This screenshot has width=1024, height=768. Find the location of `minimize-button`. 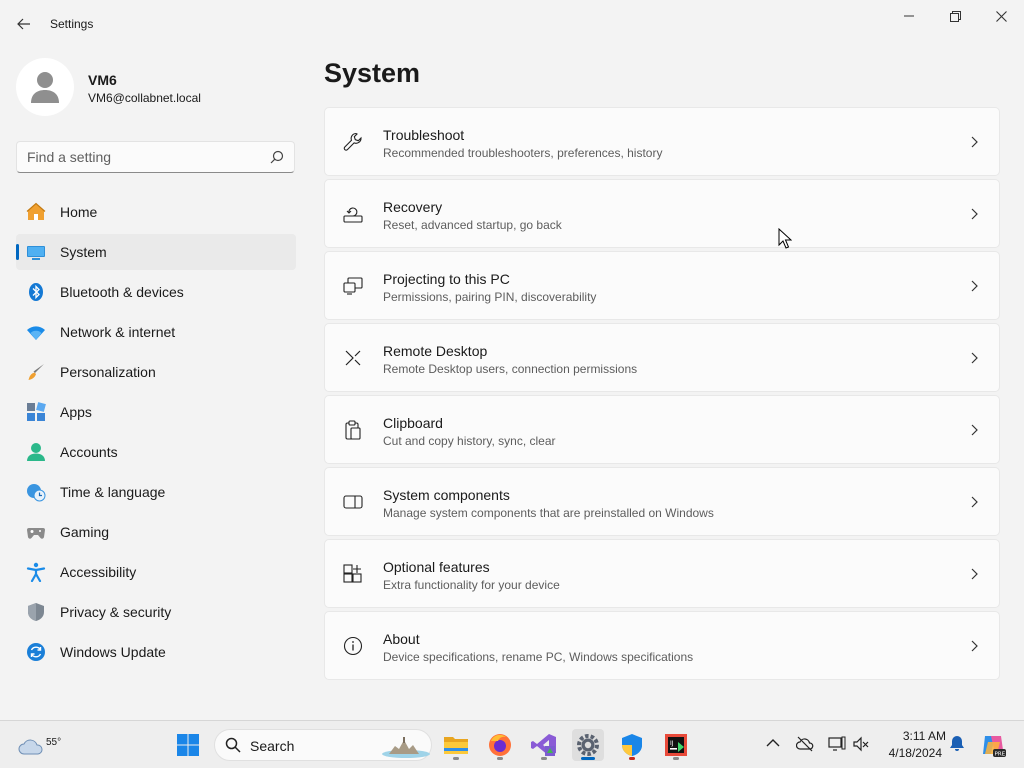

minimize-button is located at coordinates (909, 16).